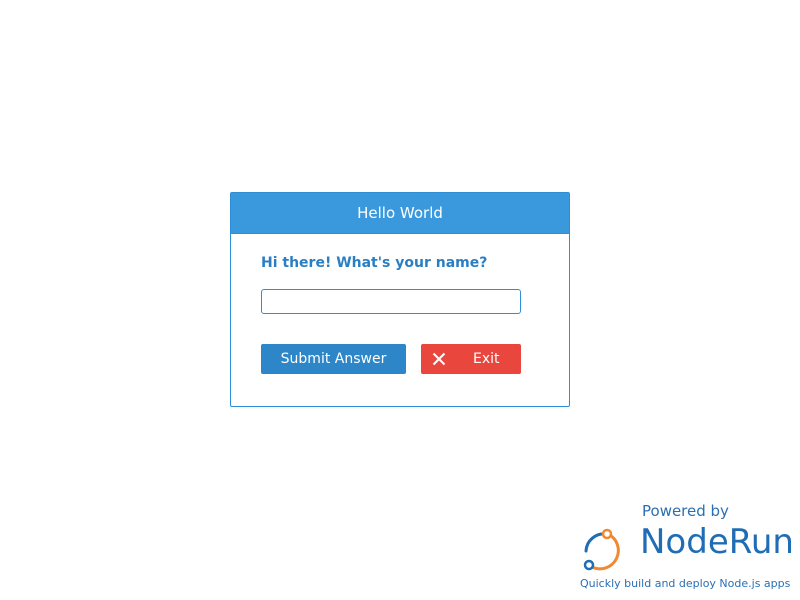 This screenshot has width=800, height=600. Describe the element at coordinates (391, 301) in the screenshot. I see `name-input` at that location.